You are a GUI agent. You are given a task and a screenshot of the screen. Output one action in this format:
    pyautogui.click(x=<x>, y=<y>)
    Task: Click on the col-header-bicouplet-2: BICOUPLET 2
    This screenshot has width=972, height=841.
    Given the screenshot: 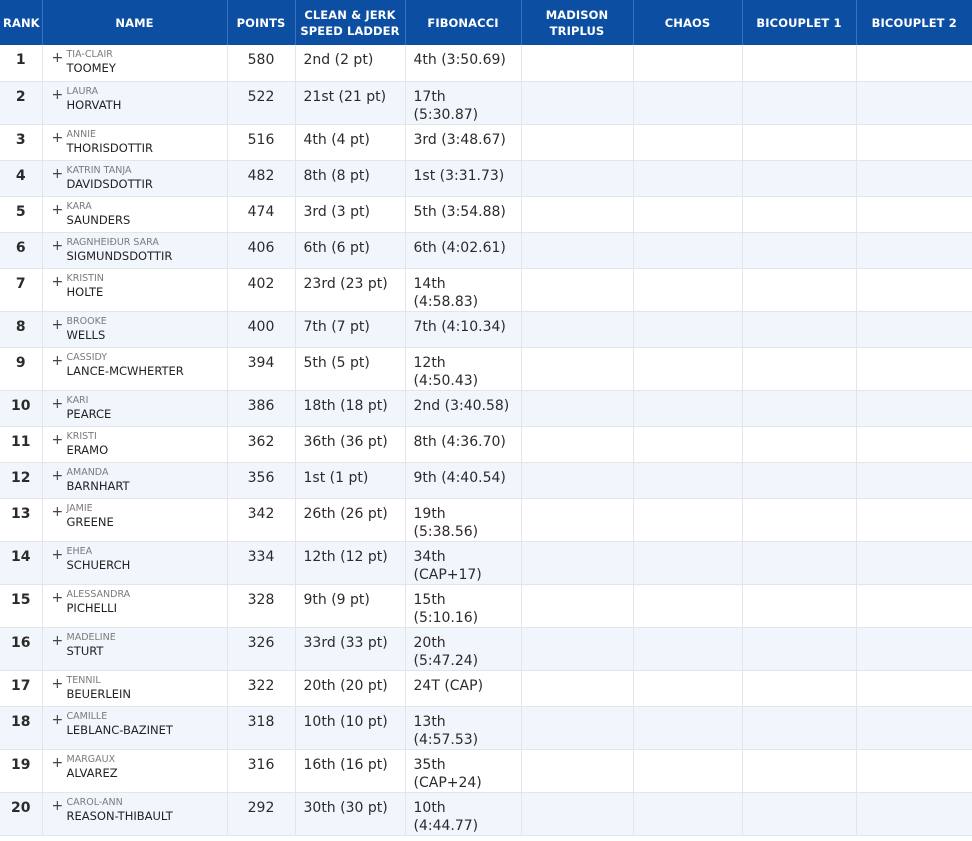 What is the action you would take?
    pyautogui.click(x=914, y=22)
    